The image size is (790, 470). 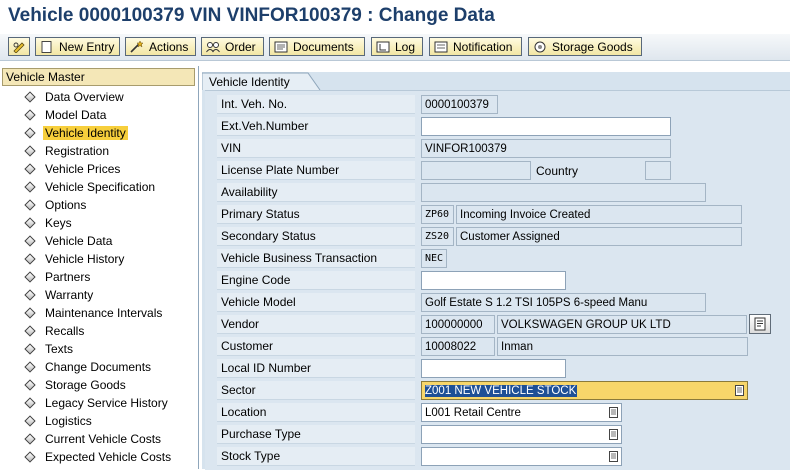 I want to click on order-label: Order, so click(x=240, y=46).